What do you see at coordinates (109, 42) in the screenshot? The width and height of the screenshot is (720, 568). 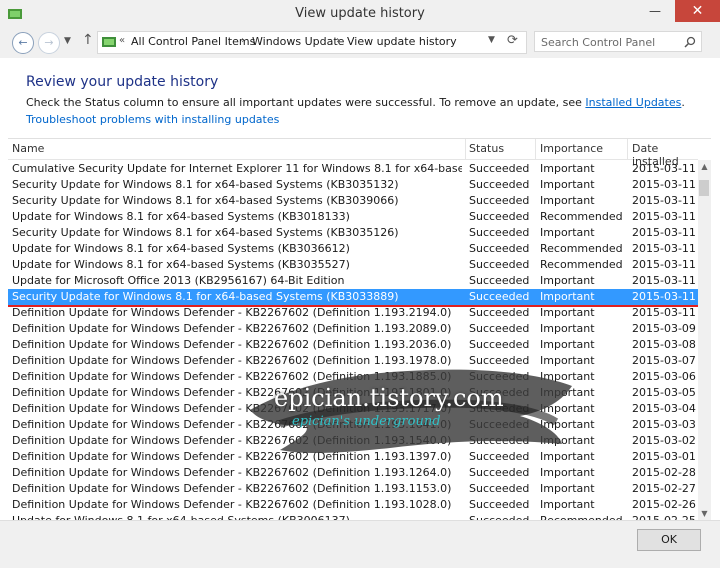 I see `control-panel-icon` at bounding box center [109, 42].